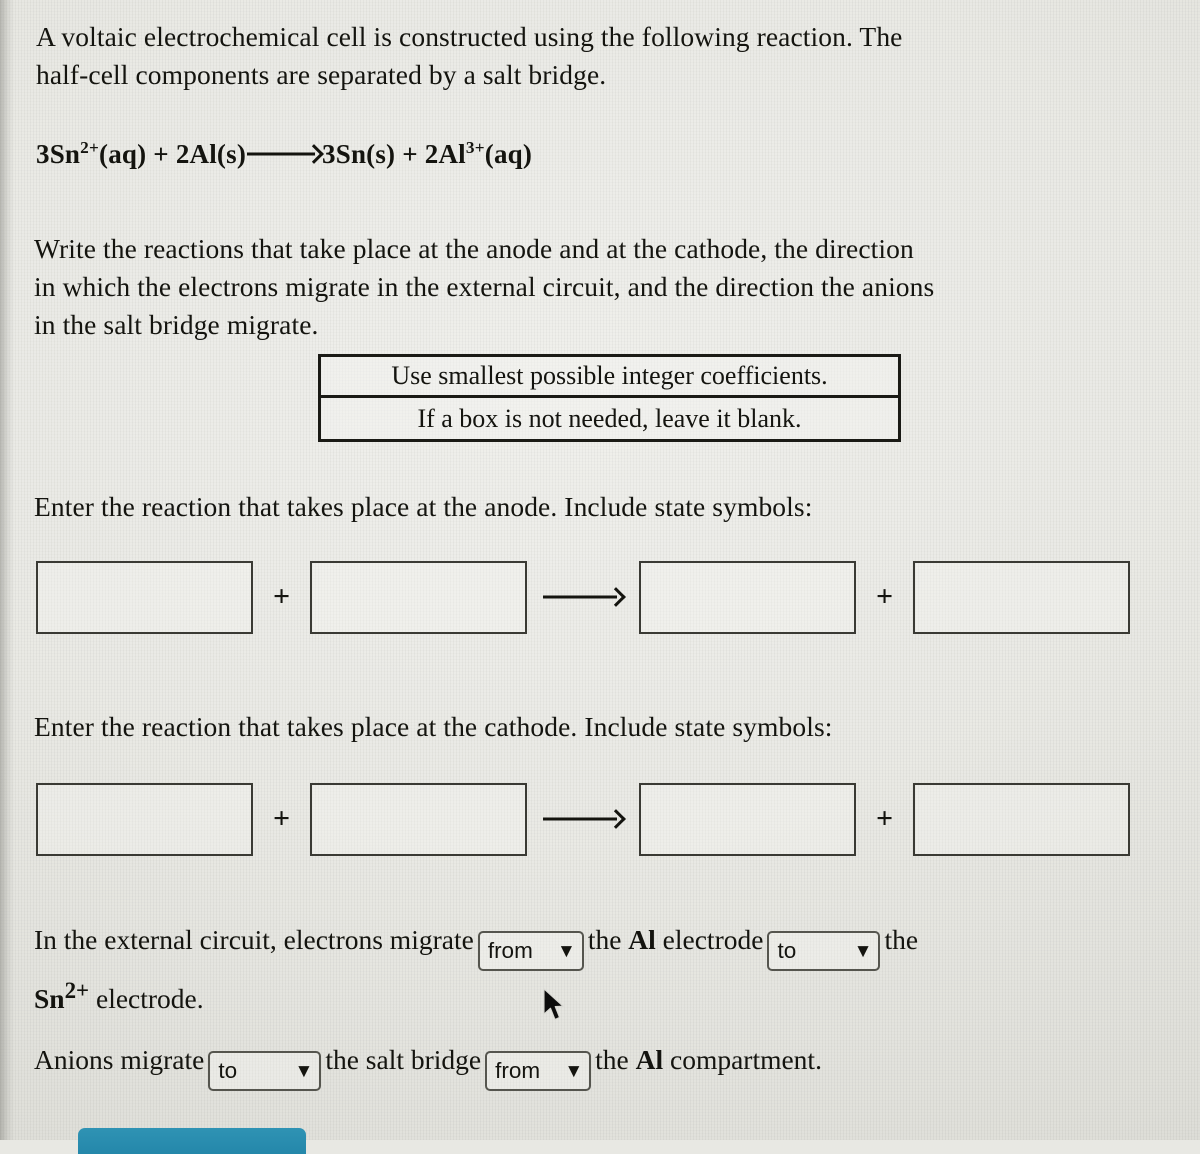 Image resolution: width=1200 pixels, height=1154 pixels. What do you see at coordinates (747, 597) in the screenshot?
I see `anode-product-1-input` at bounding box center [747, 597].